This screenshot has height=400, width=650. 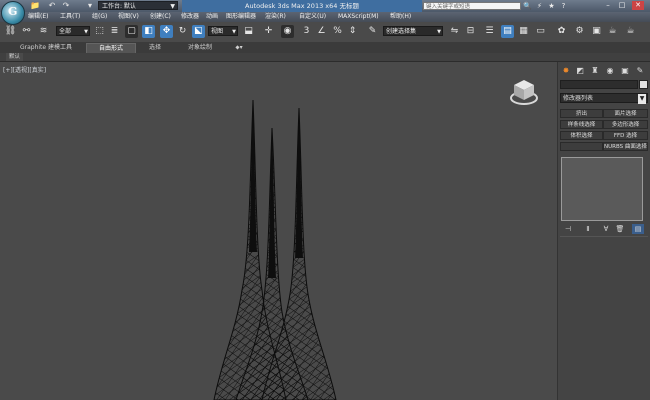 I want to click on menu-customize: 自定义(U), so click(x=312, y=17).